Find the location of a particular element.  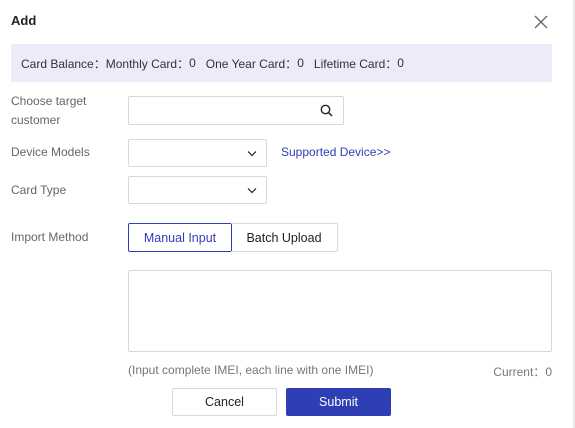

submit-button: Submit is located at coordinates (338, 402).